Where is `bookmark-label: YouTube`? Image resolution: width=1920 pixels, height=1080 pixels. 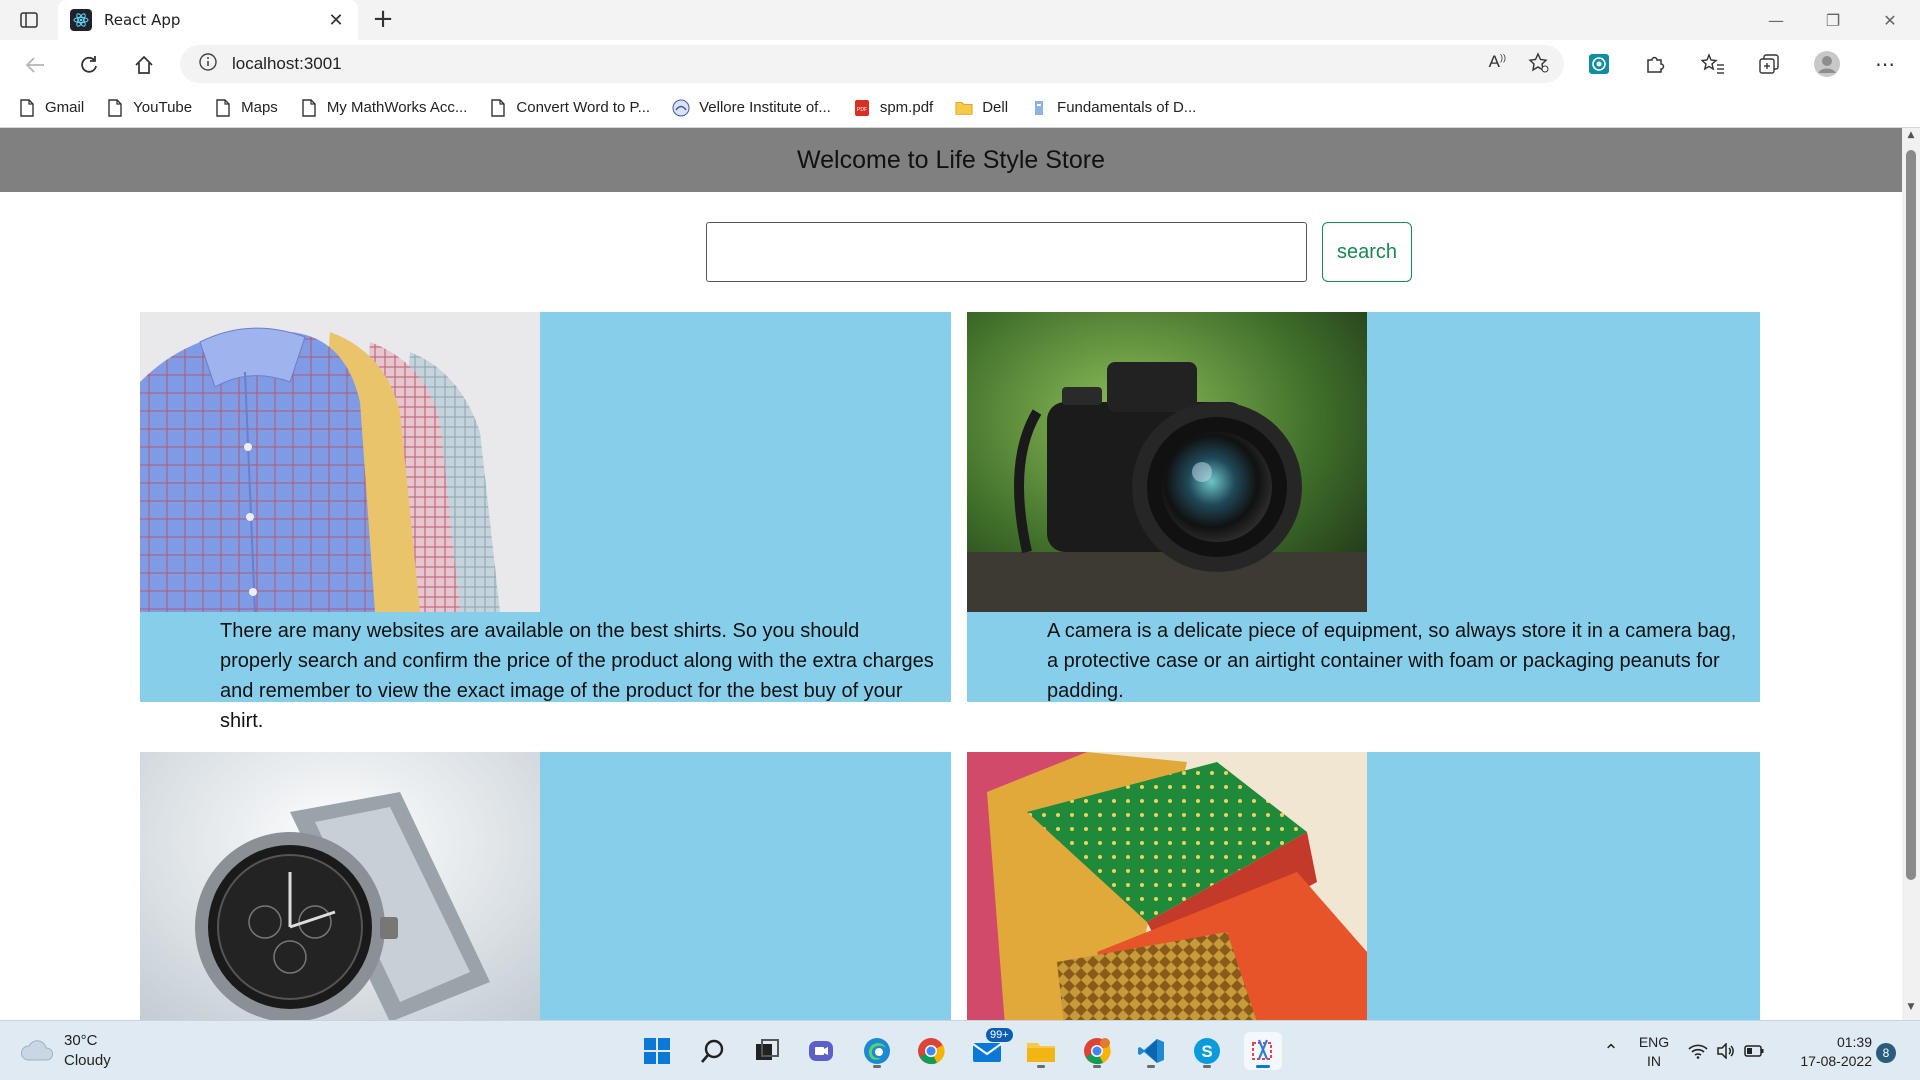
bookmark-label: YouTube is located at coordinates (163, 107).